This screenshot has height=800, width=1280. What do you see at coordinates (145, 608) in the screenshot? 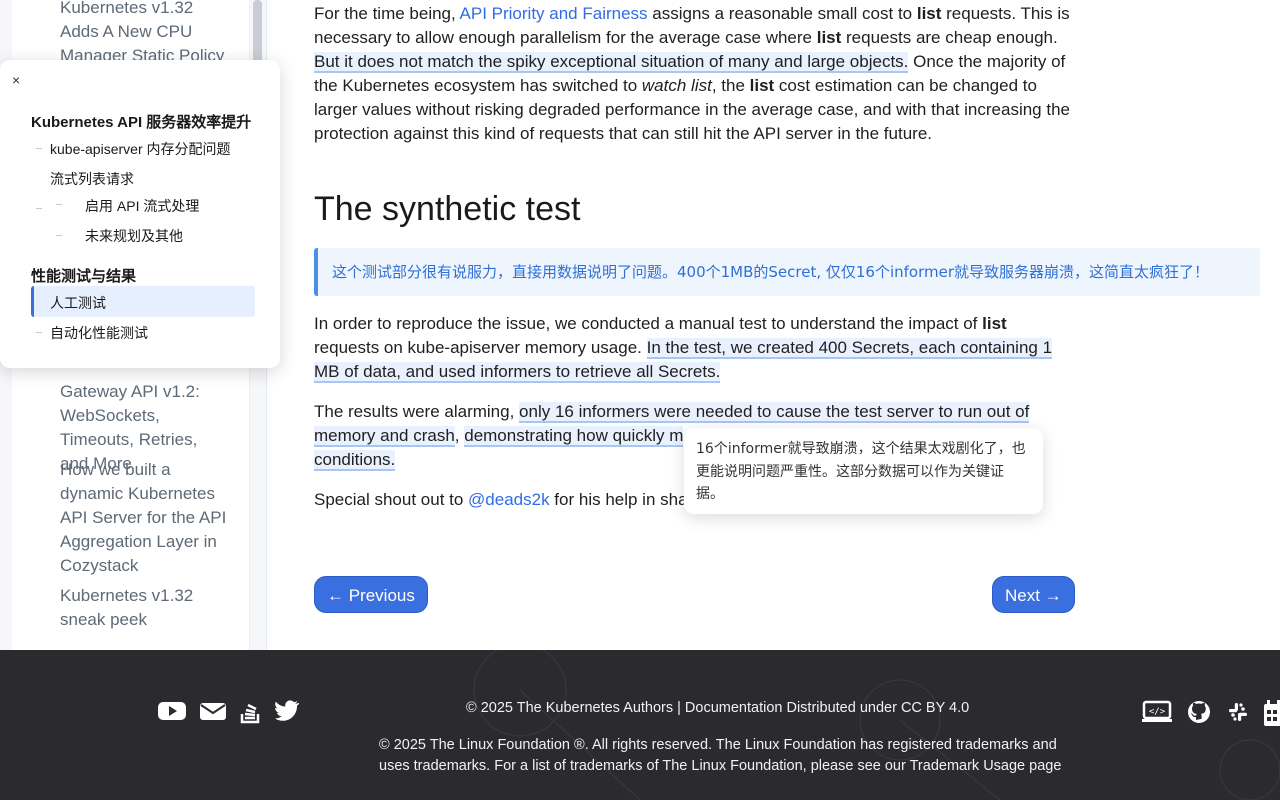
I see `blog-post-link: Kubernetes v1.32 sneak peek` at bounding box center [145, 608].